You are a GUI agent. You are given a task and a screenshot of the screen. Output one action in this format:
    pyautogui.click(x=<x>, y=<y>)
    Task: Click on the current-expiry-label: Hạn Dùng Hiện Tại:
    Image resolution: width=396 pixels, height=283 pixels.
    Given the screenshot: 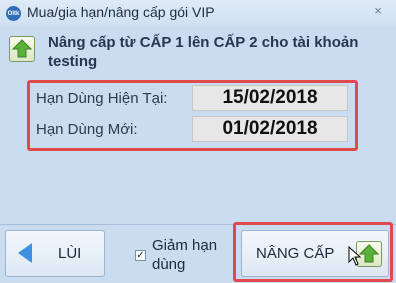 What is the action you would take?
    pyautogui.click(x=102, y=98)
    